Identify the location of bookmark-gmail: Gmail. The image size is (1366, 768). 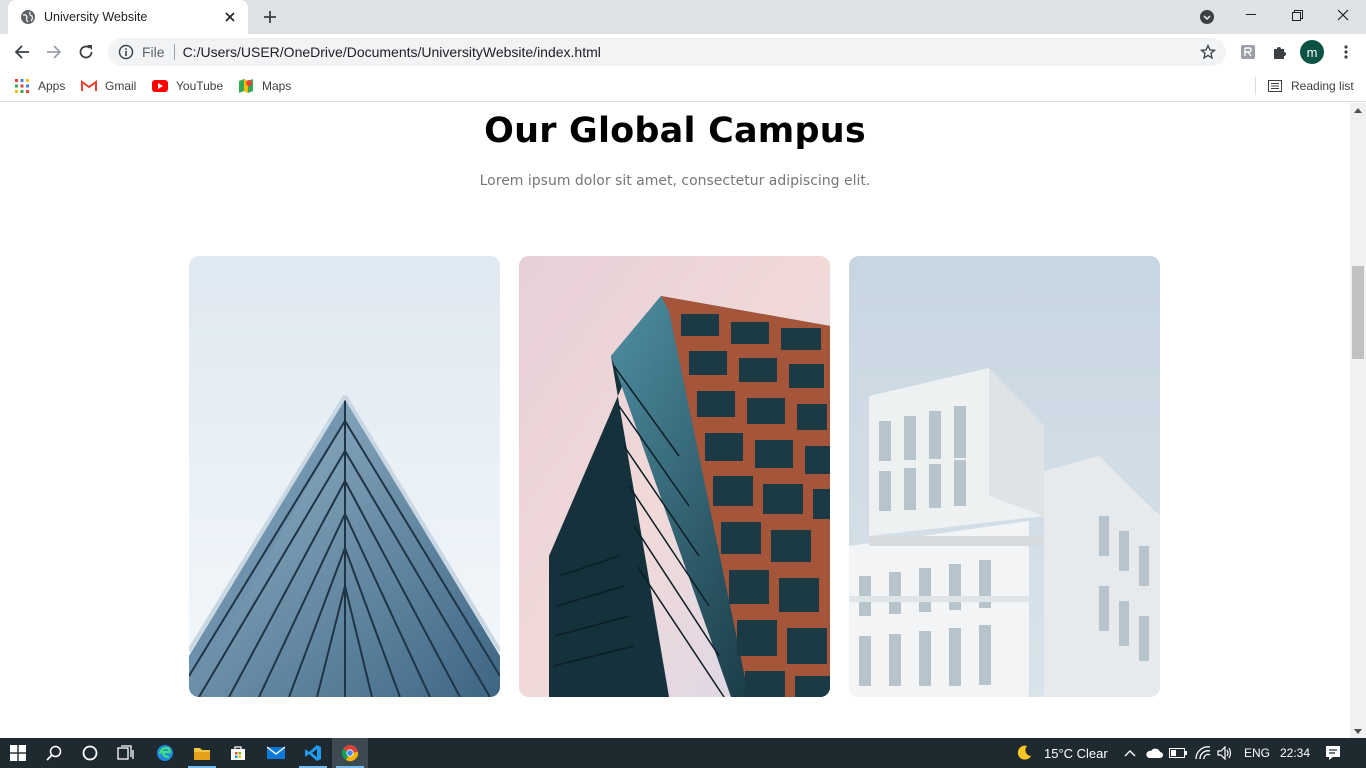
(108, 86).